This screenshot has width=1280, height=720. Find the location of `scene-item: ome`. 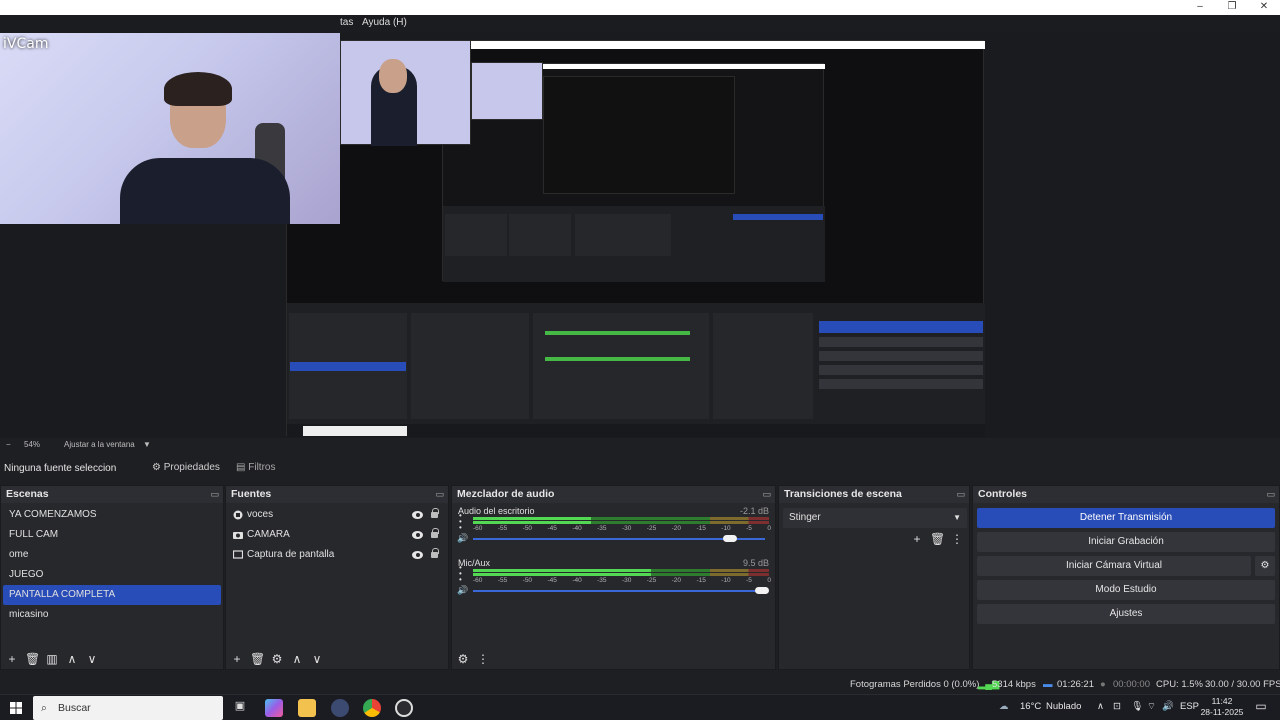

scene-item: ome is located at coordinates (112, 555).